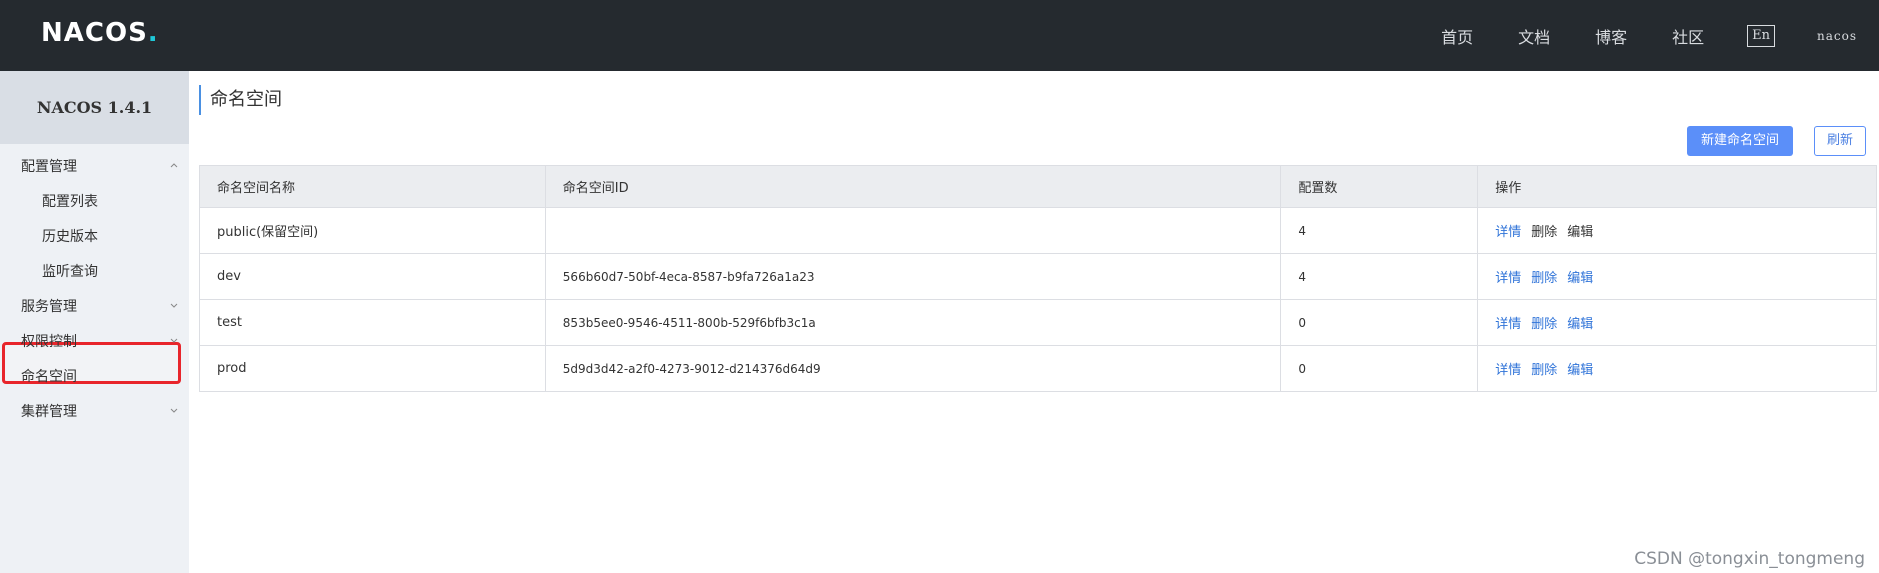 Image resolution: width=1879 pixels, height=573 pixels. What do you see at coordinates (372, 368) in the screenshot?
I see `namespace-name: prod` at bounding box center [372, 368].